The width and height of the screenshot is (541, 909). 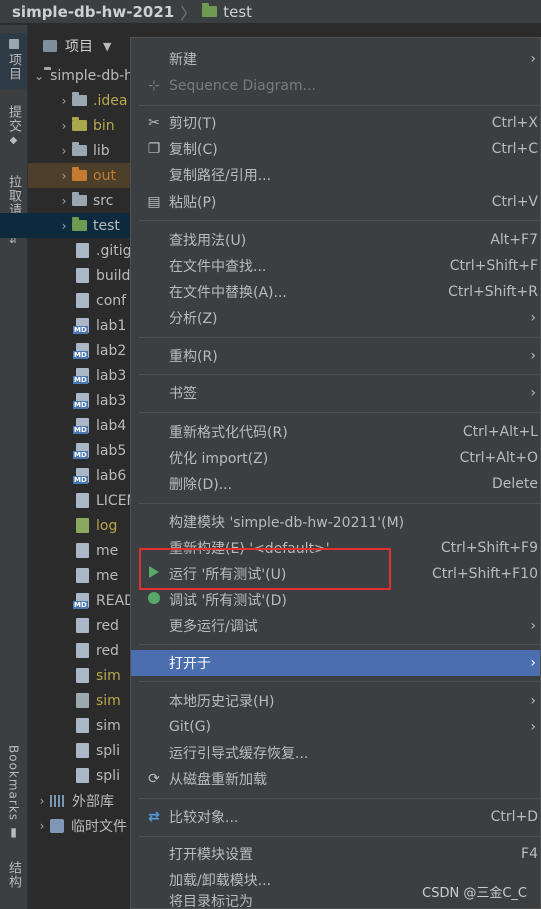 What do you see at coordinates (500, 432) in the screenshot?
I see `menu-shortcut: Ctrl+Alt+L` at bounding box center [500, 432].